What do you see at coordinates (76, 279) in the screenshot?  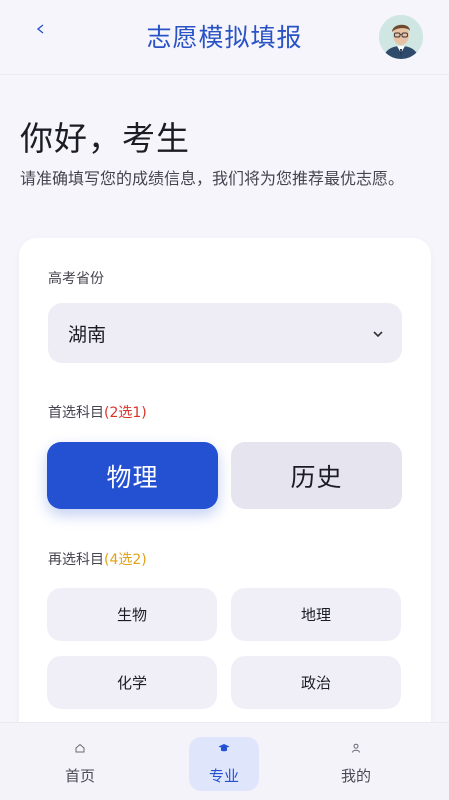 I see `province-label: 高考省份` at bounding box center [76, 279].